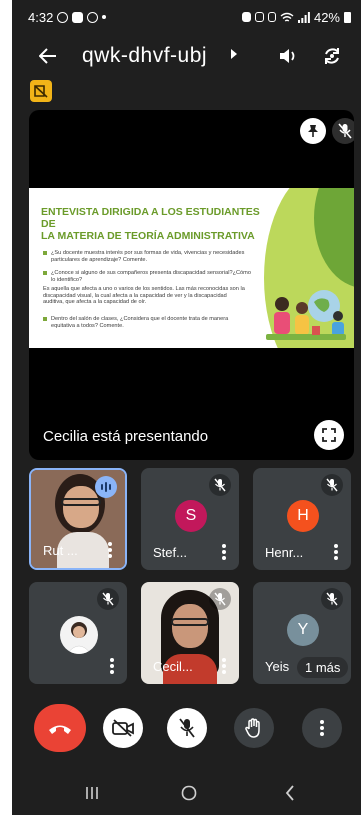 Image resolution: width=361 pixels, height=815 pixels. I want to click on participant-avatar: H, so click(303, 516).